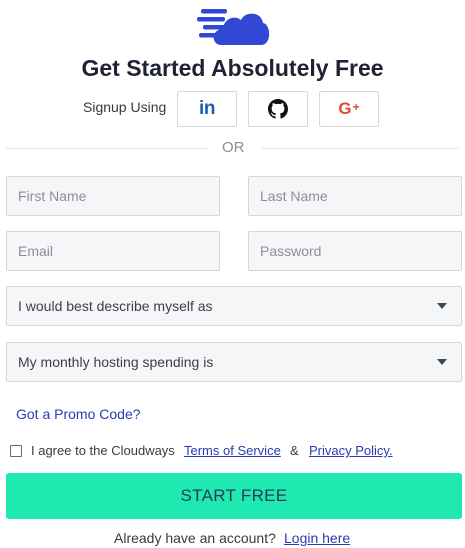  What do you see at coordinates (234, 306) in the screenshot?
I see `describe-yourself-select: I would best describe myself as` at bounding box center [234, 306].